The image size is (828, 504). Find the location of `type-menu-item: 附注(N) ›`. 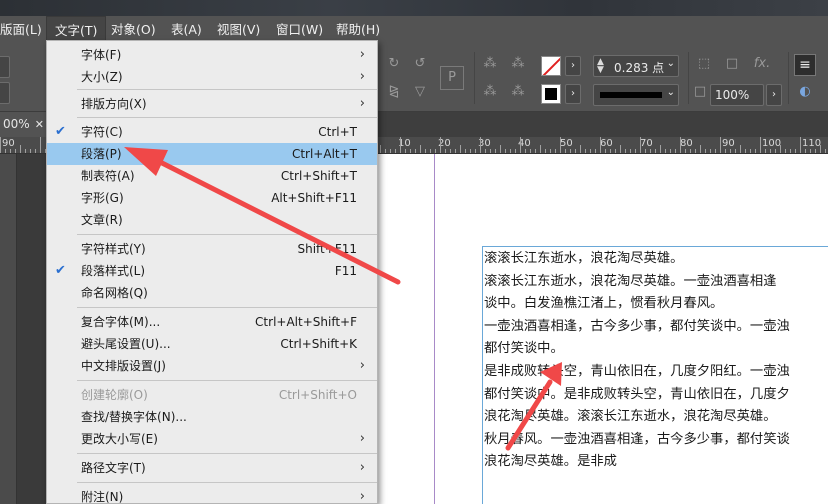

type-menu-item: 附注(N) › is located at coordinates (212, 494).